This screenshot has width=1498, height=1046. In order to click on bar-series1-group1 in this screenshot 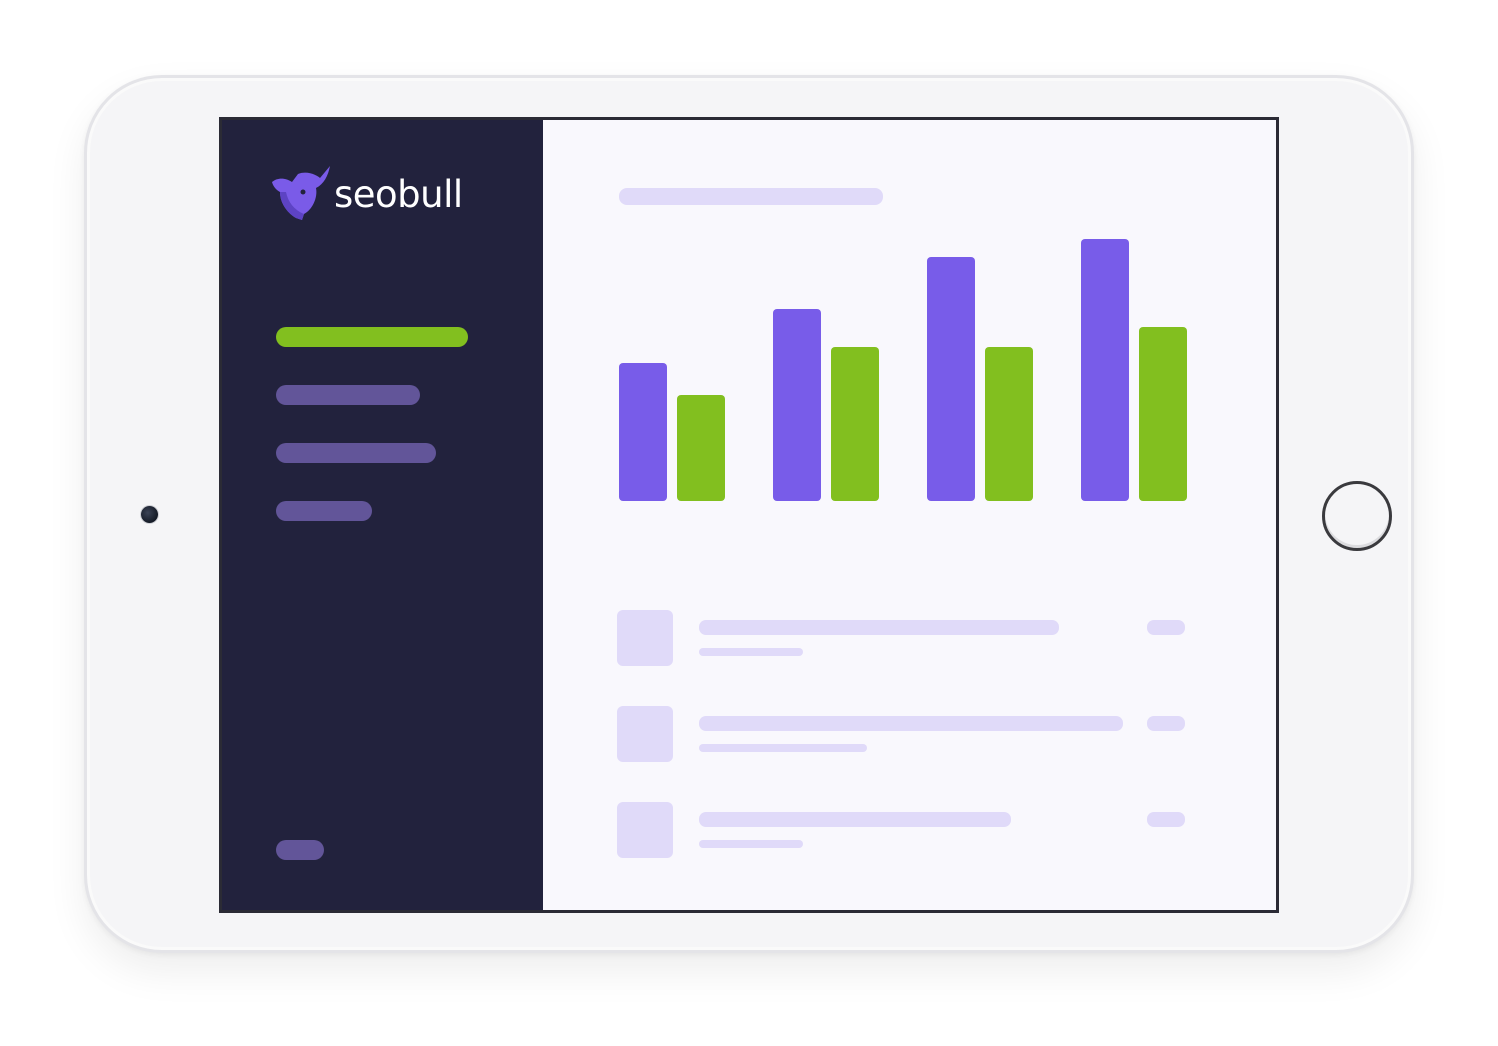, I will do `click(643, 432)`.